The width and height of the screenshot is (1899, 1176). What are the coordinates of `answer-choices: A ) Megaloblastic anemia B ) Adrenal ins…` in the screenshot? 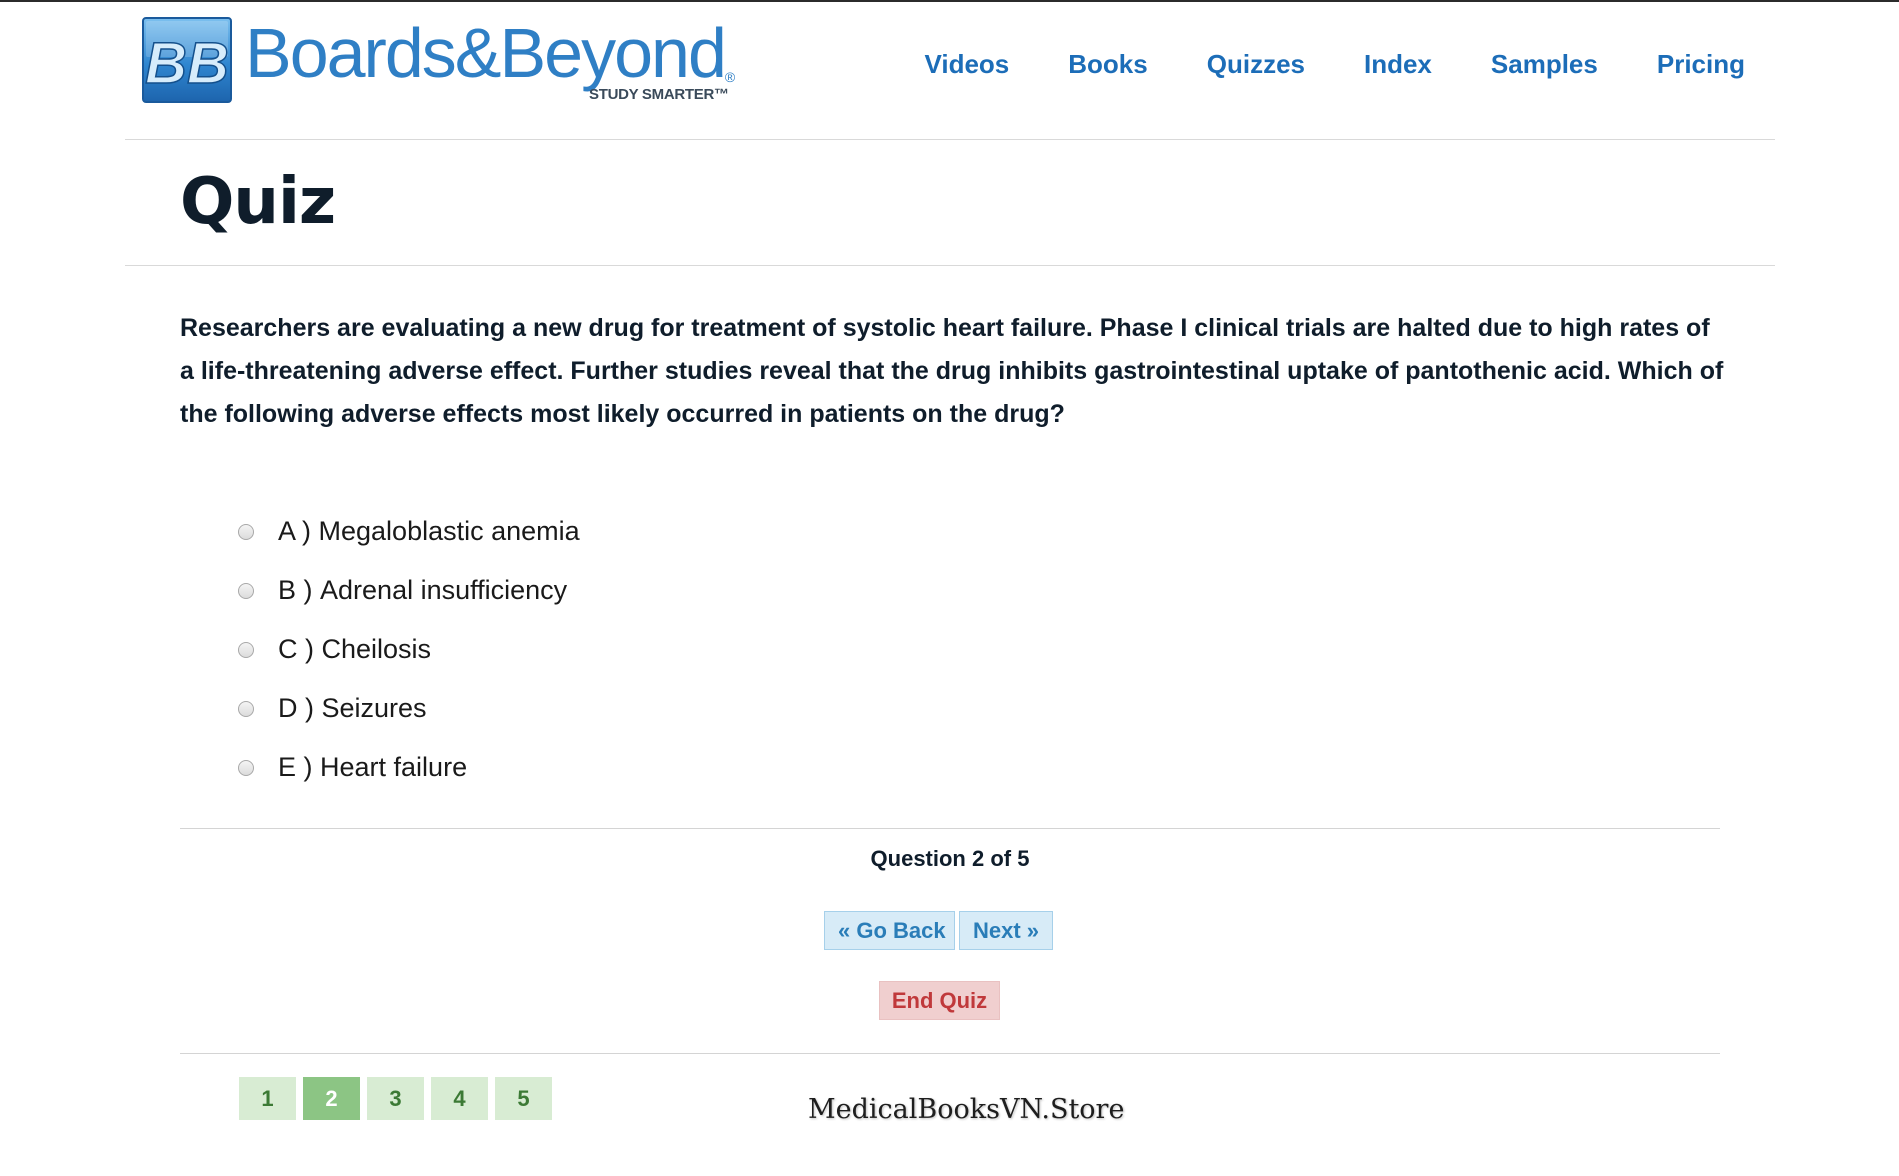 It's located at (409, 649).